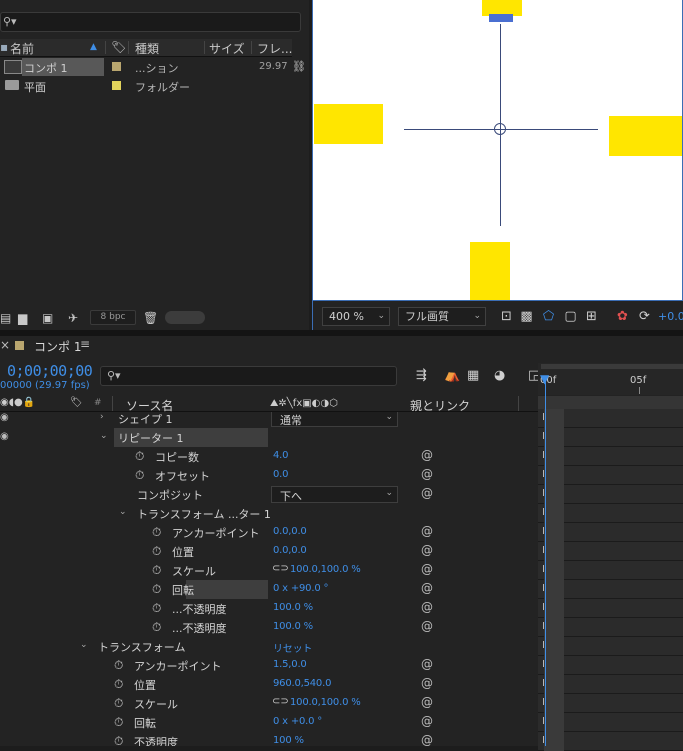  I want to click on render-queue-icon: ✈, so click(73, 318).